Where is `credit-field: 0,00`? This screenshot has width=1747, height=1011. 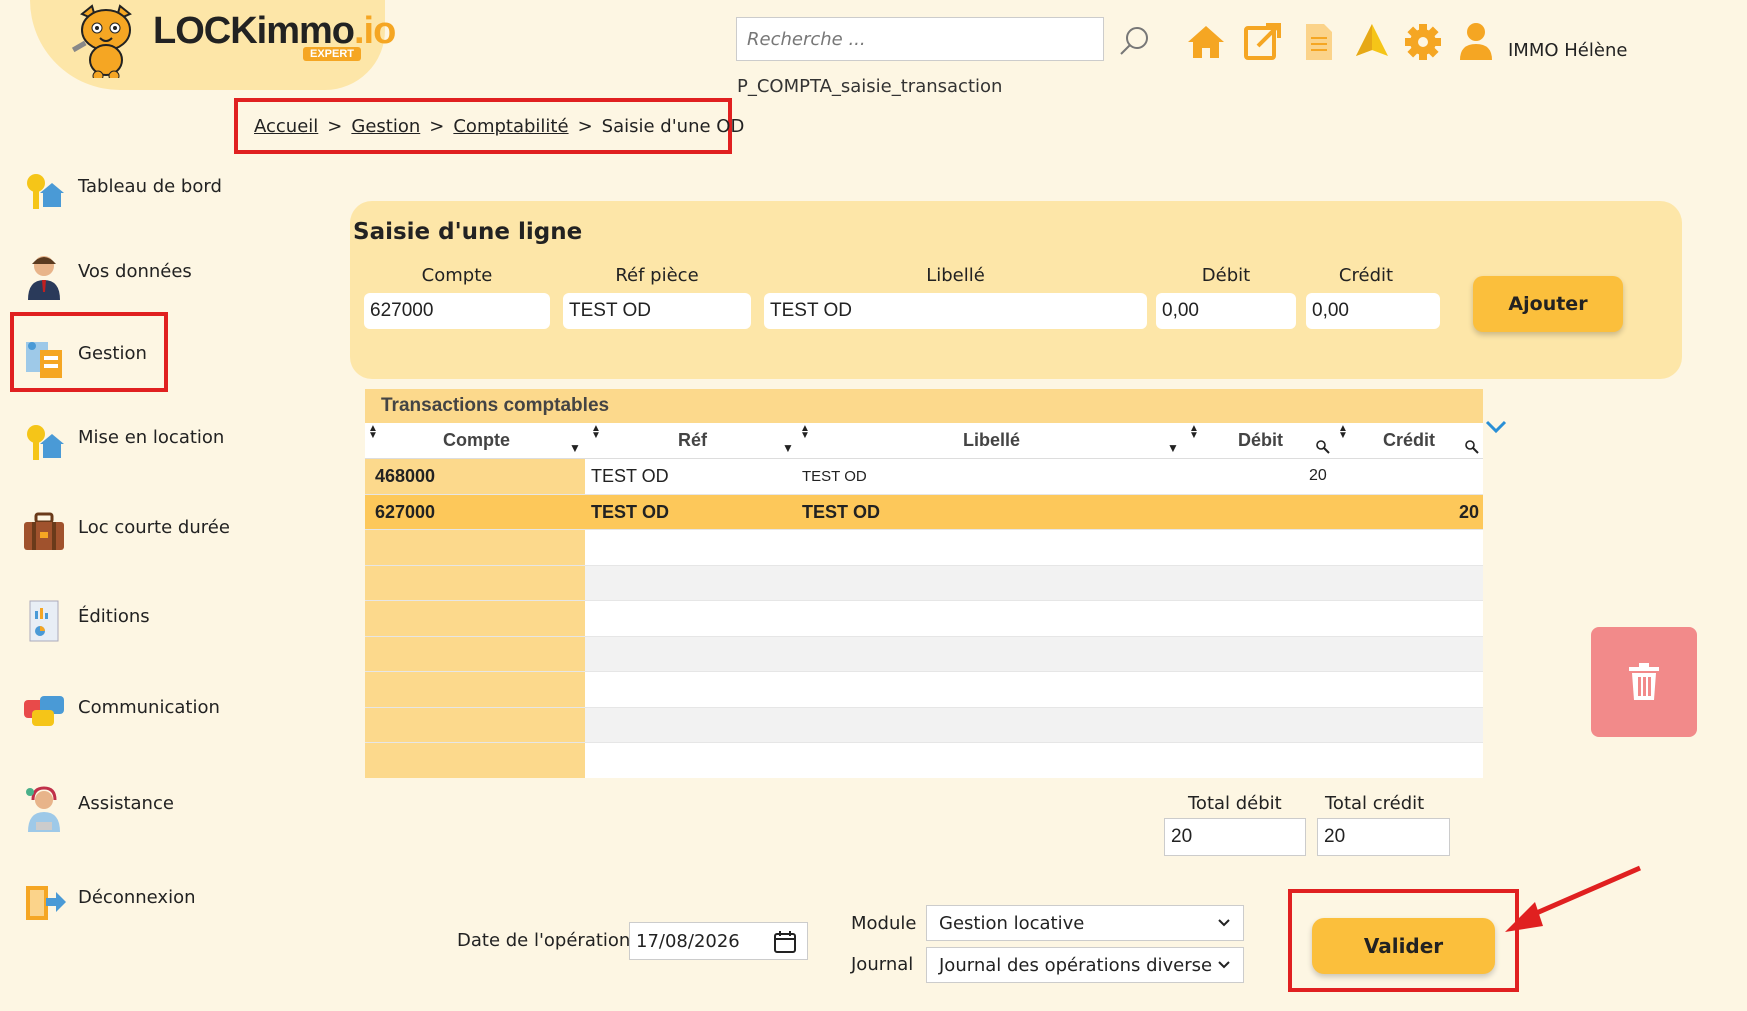 credit-field: 0,00 is located at coordinates (1373, 311).